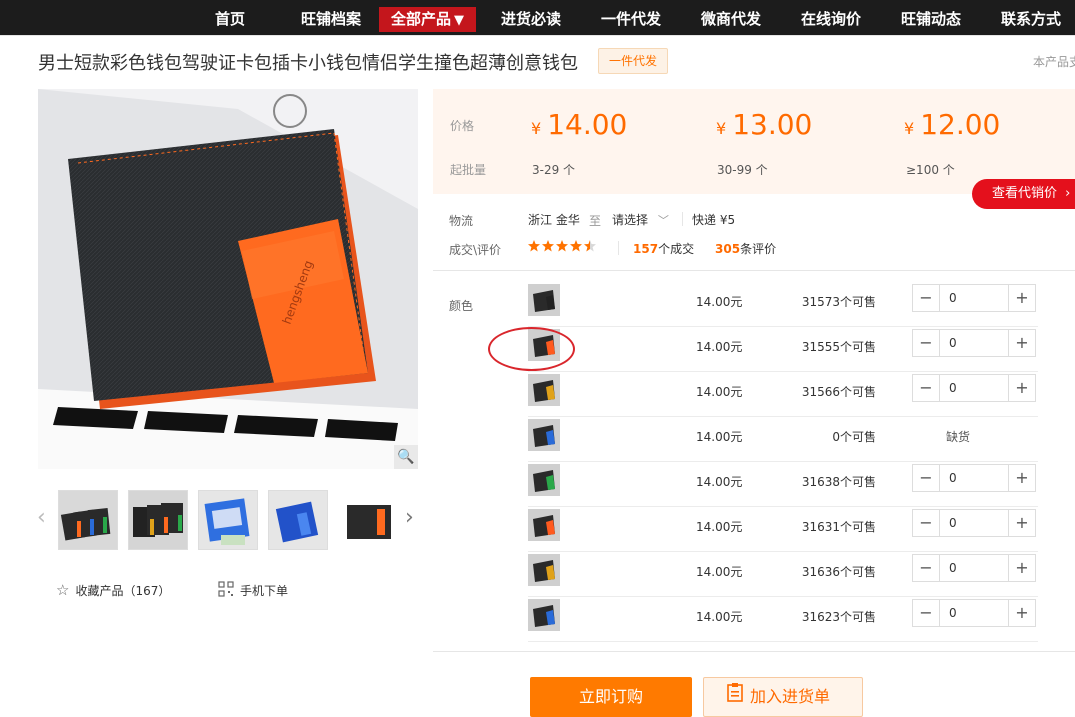 The height and width of the screenshot is (717, 1075). I want to click on thumb-wallet-blue, so click(298, 520).